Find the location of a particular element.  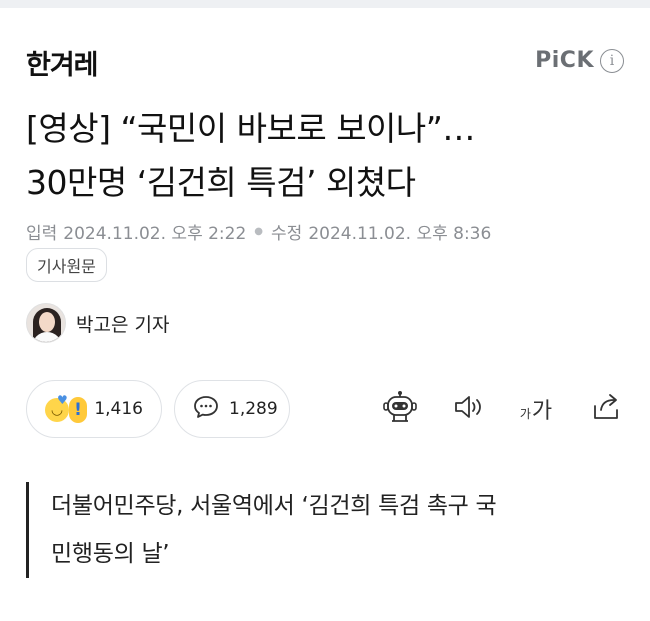

published-label: 입력 is located at coordinates (42, 234).